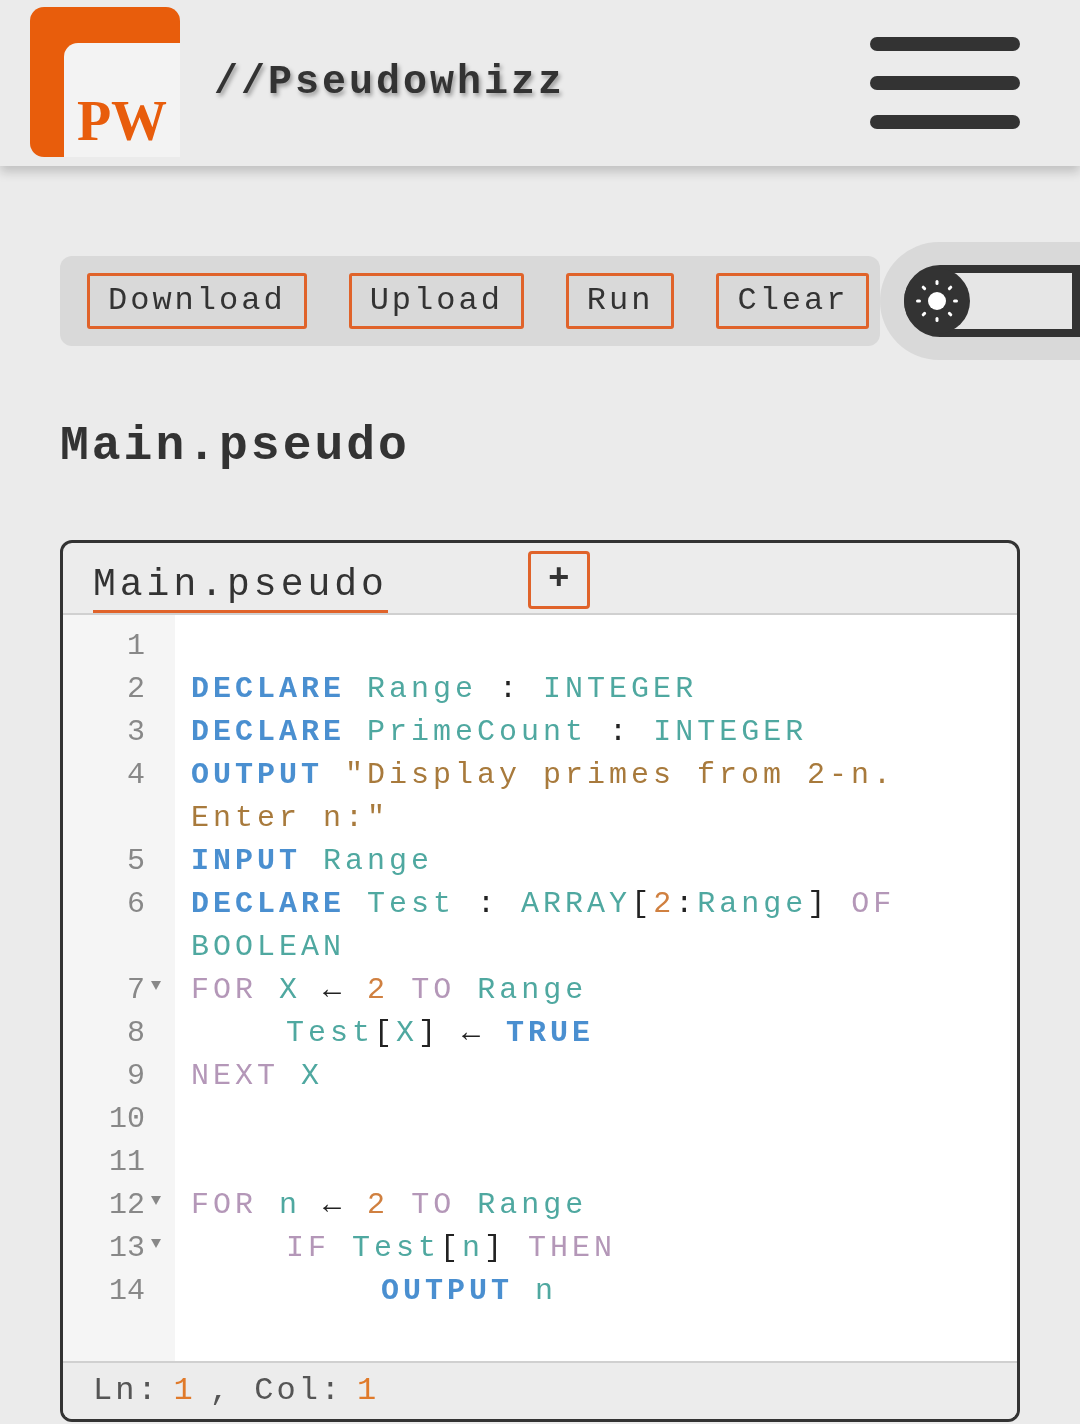 The image size is (1080, 1424). Describe the element at coordinates (550, 1033) in the screenshot. I see `code-token: TRUE` at that location.